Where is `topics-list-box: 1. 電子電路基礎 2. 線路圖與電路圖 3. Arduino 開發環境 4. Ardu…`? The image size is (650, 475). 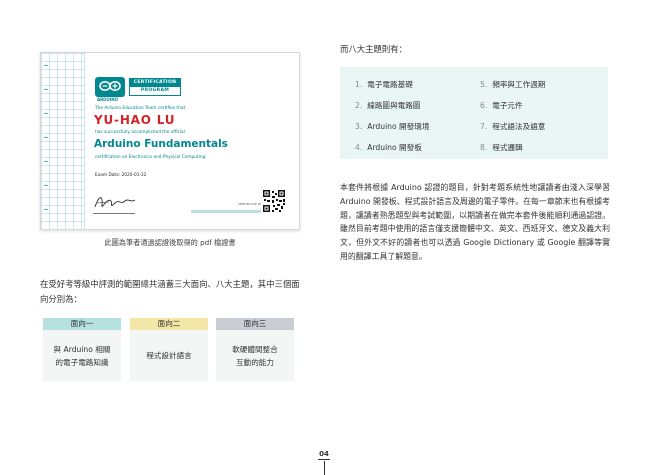
topics-list-box: 1. 電子電路基礎 2. 線路圖與電路圖 3. Arduino 開發環境 4. Ardu… is located at coordinates (474, 113).